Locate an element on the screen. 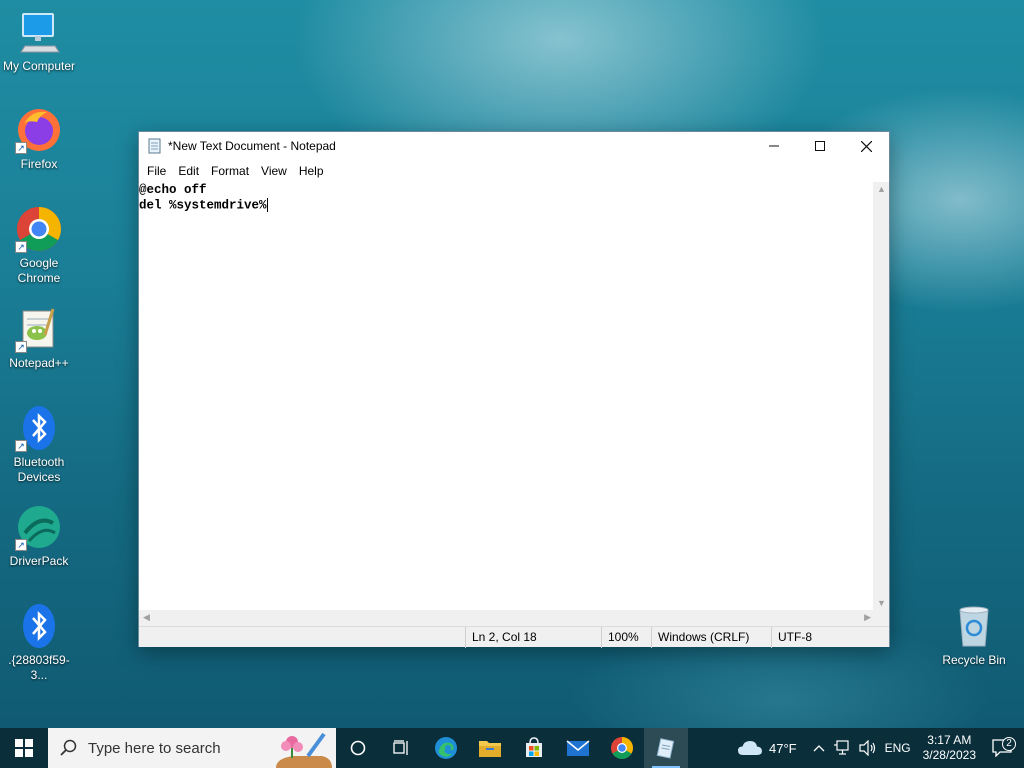  task-view-button is located at coordinates (402, 748).